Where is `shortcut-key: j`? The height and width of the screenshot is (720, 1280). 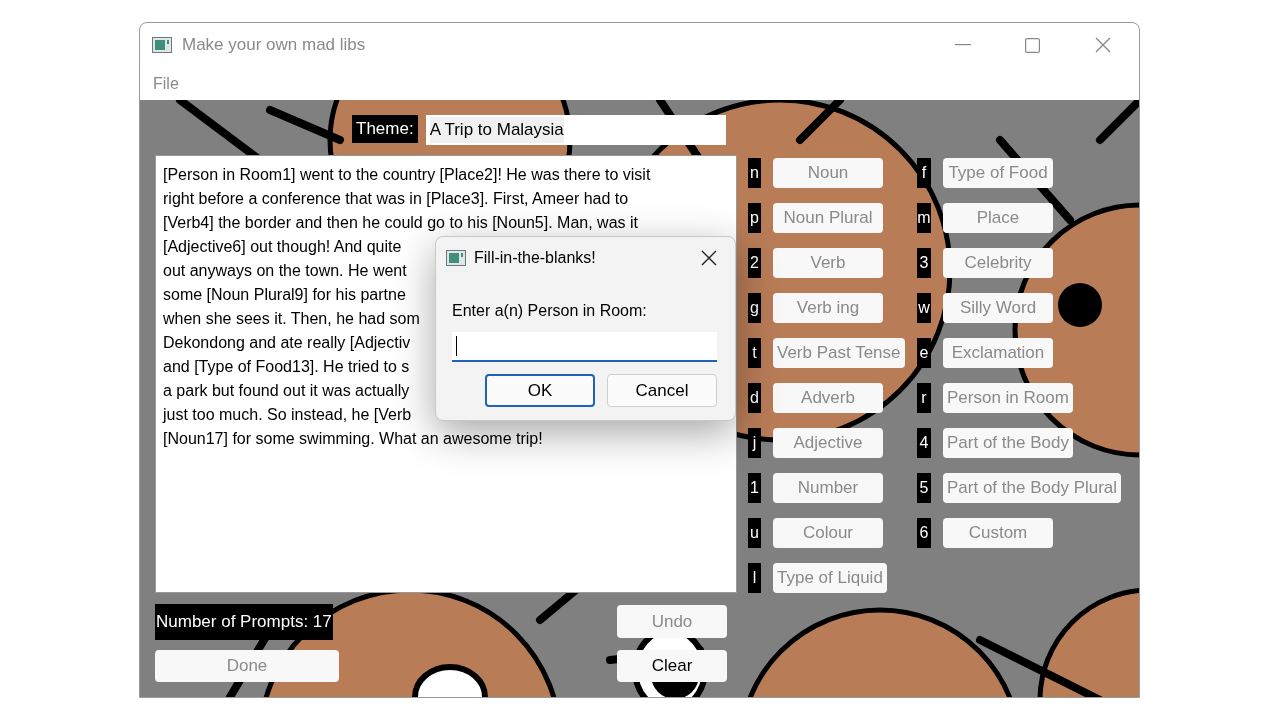
shortcut-key: j is located at coordinates (754, 443).